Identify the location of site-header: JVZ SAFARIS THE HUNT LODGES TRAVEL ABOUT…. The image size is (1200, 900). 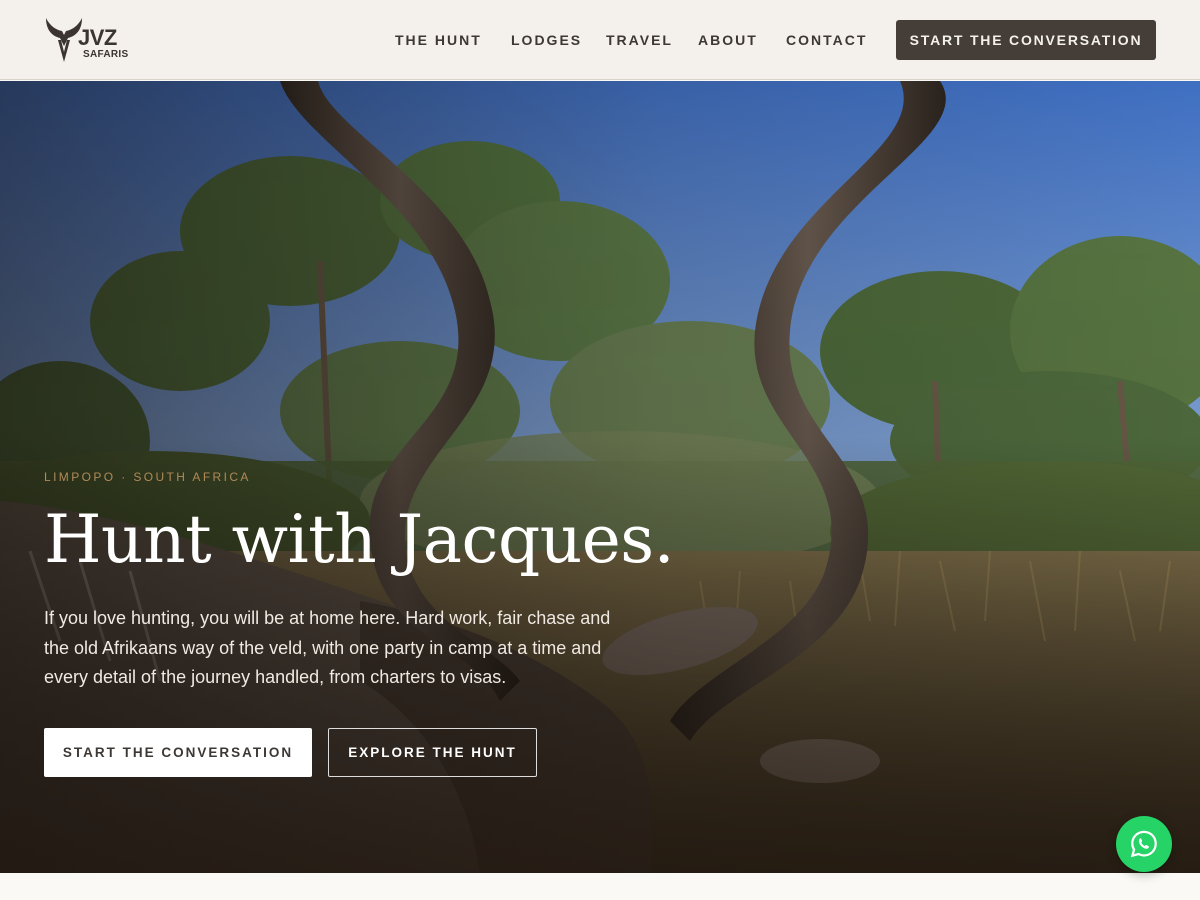
(600, 40).